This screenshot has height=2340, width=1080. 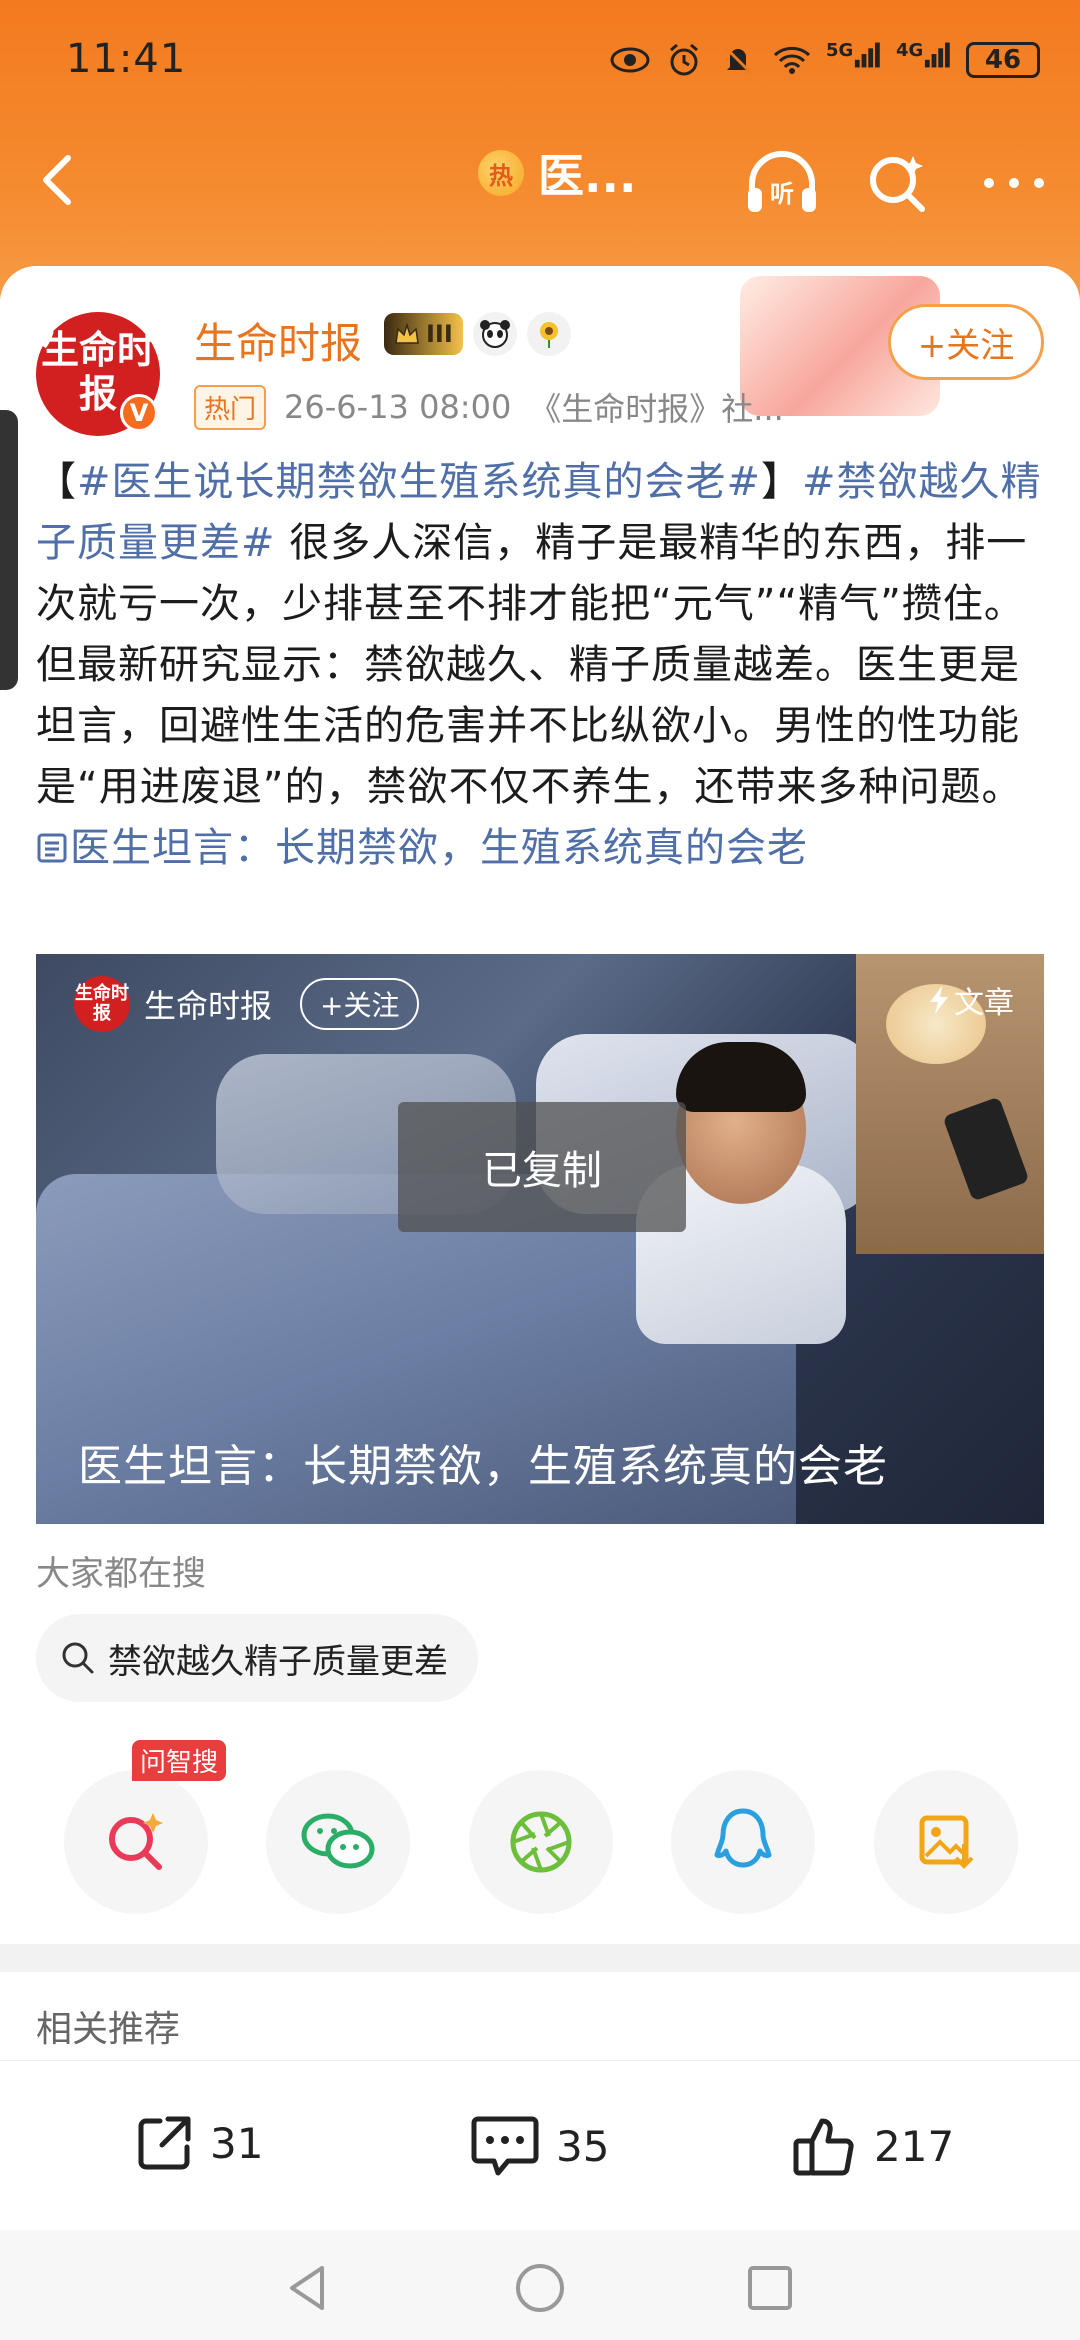 What do you see at coordinates (398, 407) in the screenshot?
I see `post-timestamp: 26-6-13 08:00` at bounding box center [398, 407].